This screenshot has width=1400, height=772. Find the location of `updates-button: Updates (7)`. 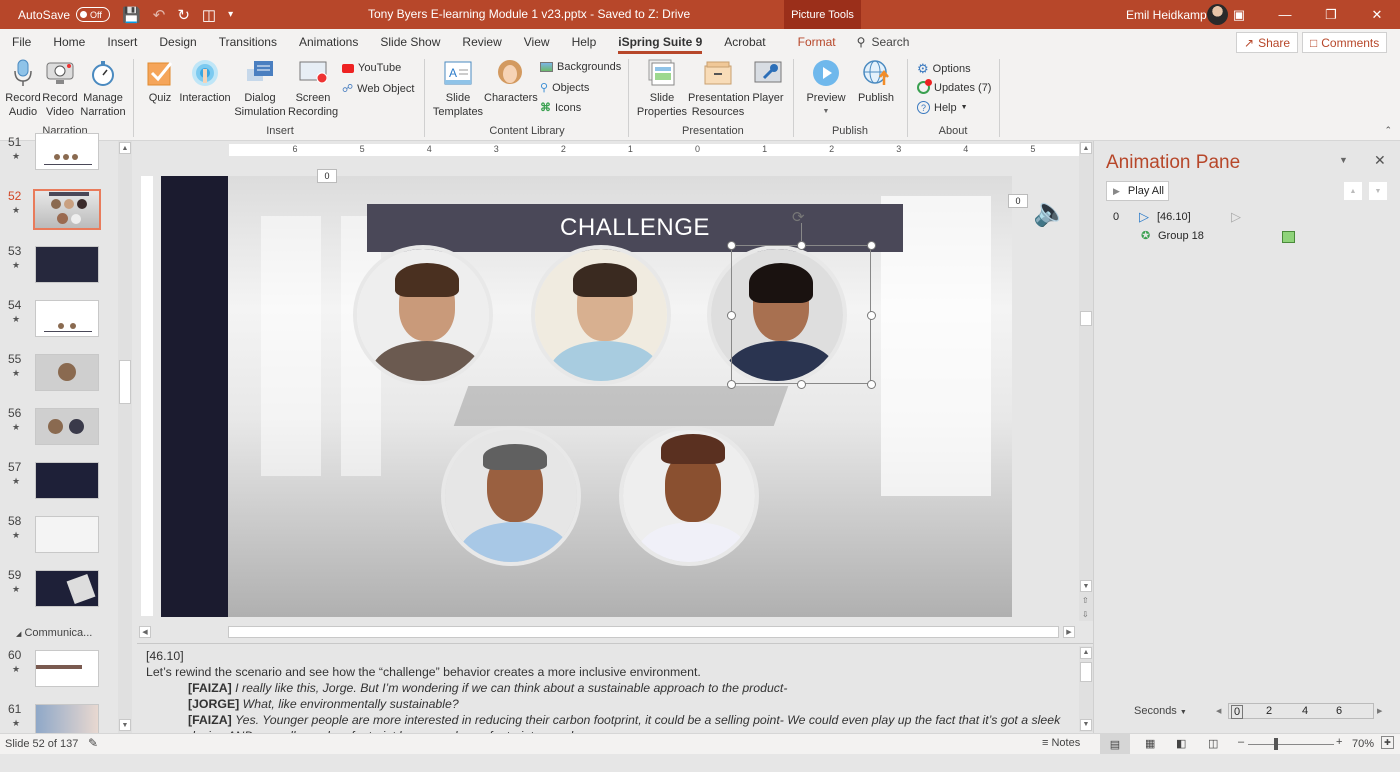

updates-button: Updates (7) is located at coordinates (954, 86).